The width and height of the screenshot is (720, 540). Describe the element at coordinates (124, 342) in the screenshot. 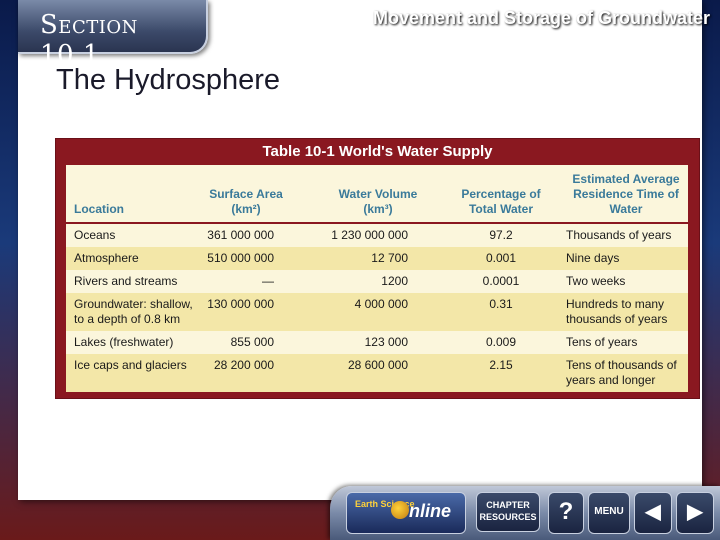

I see `cell-location: Lakes (freshwater)` at that location.